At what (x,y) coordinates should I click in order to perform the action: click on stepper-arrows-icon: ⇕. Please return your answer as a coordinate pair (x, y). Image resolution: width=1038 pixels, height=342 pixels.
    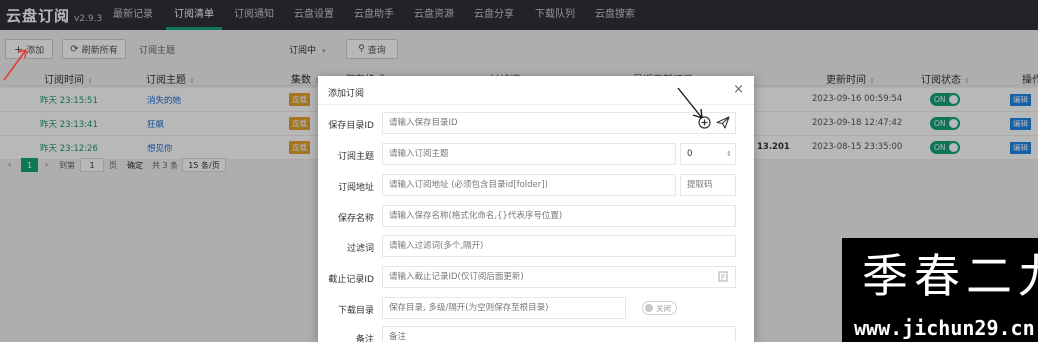
    Looking at the image, I should click on (729, 154).